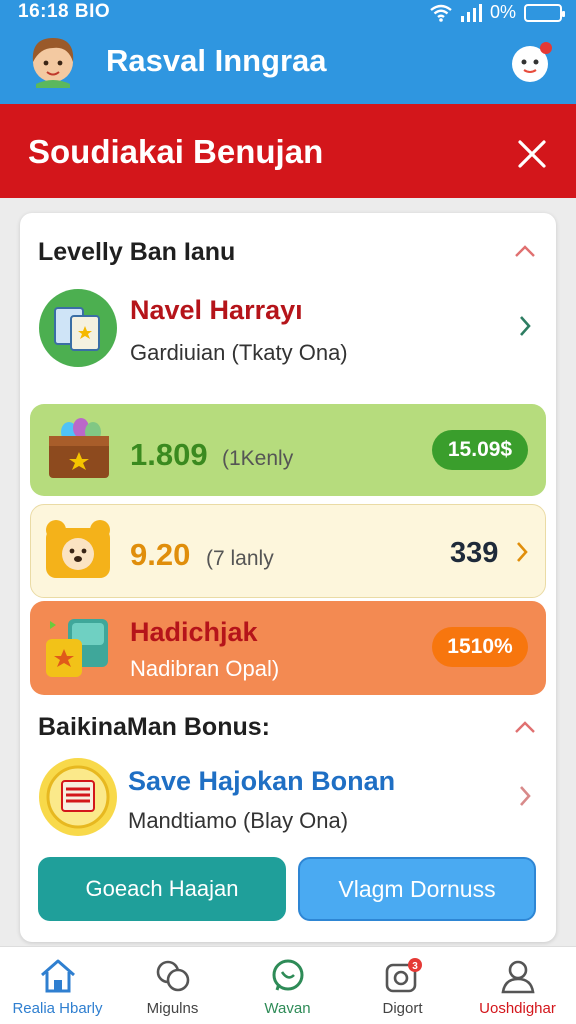  Describe the element at coordinates (502, 12) in the screenshot. I see `battery-text: 0%` at that location.